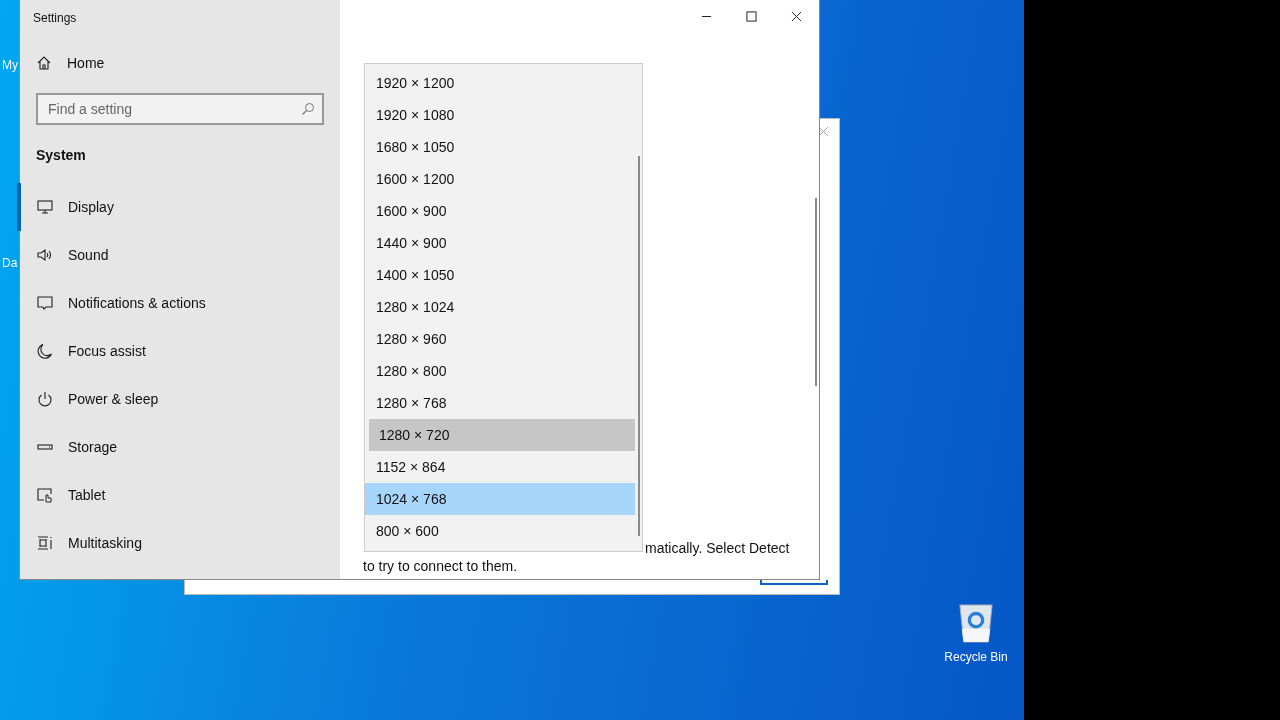 The height and width of the screenshot is (720, 1280). I want to click on message-icon, so click(45, 303).